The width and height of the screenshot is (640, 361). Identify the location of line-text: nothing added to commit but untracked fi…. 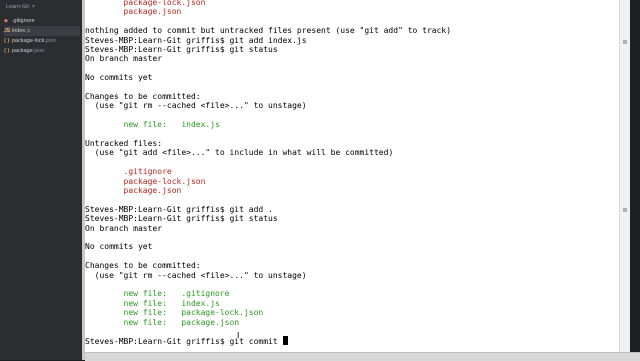
(268, 31).